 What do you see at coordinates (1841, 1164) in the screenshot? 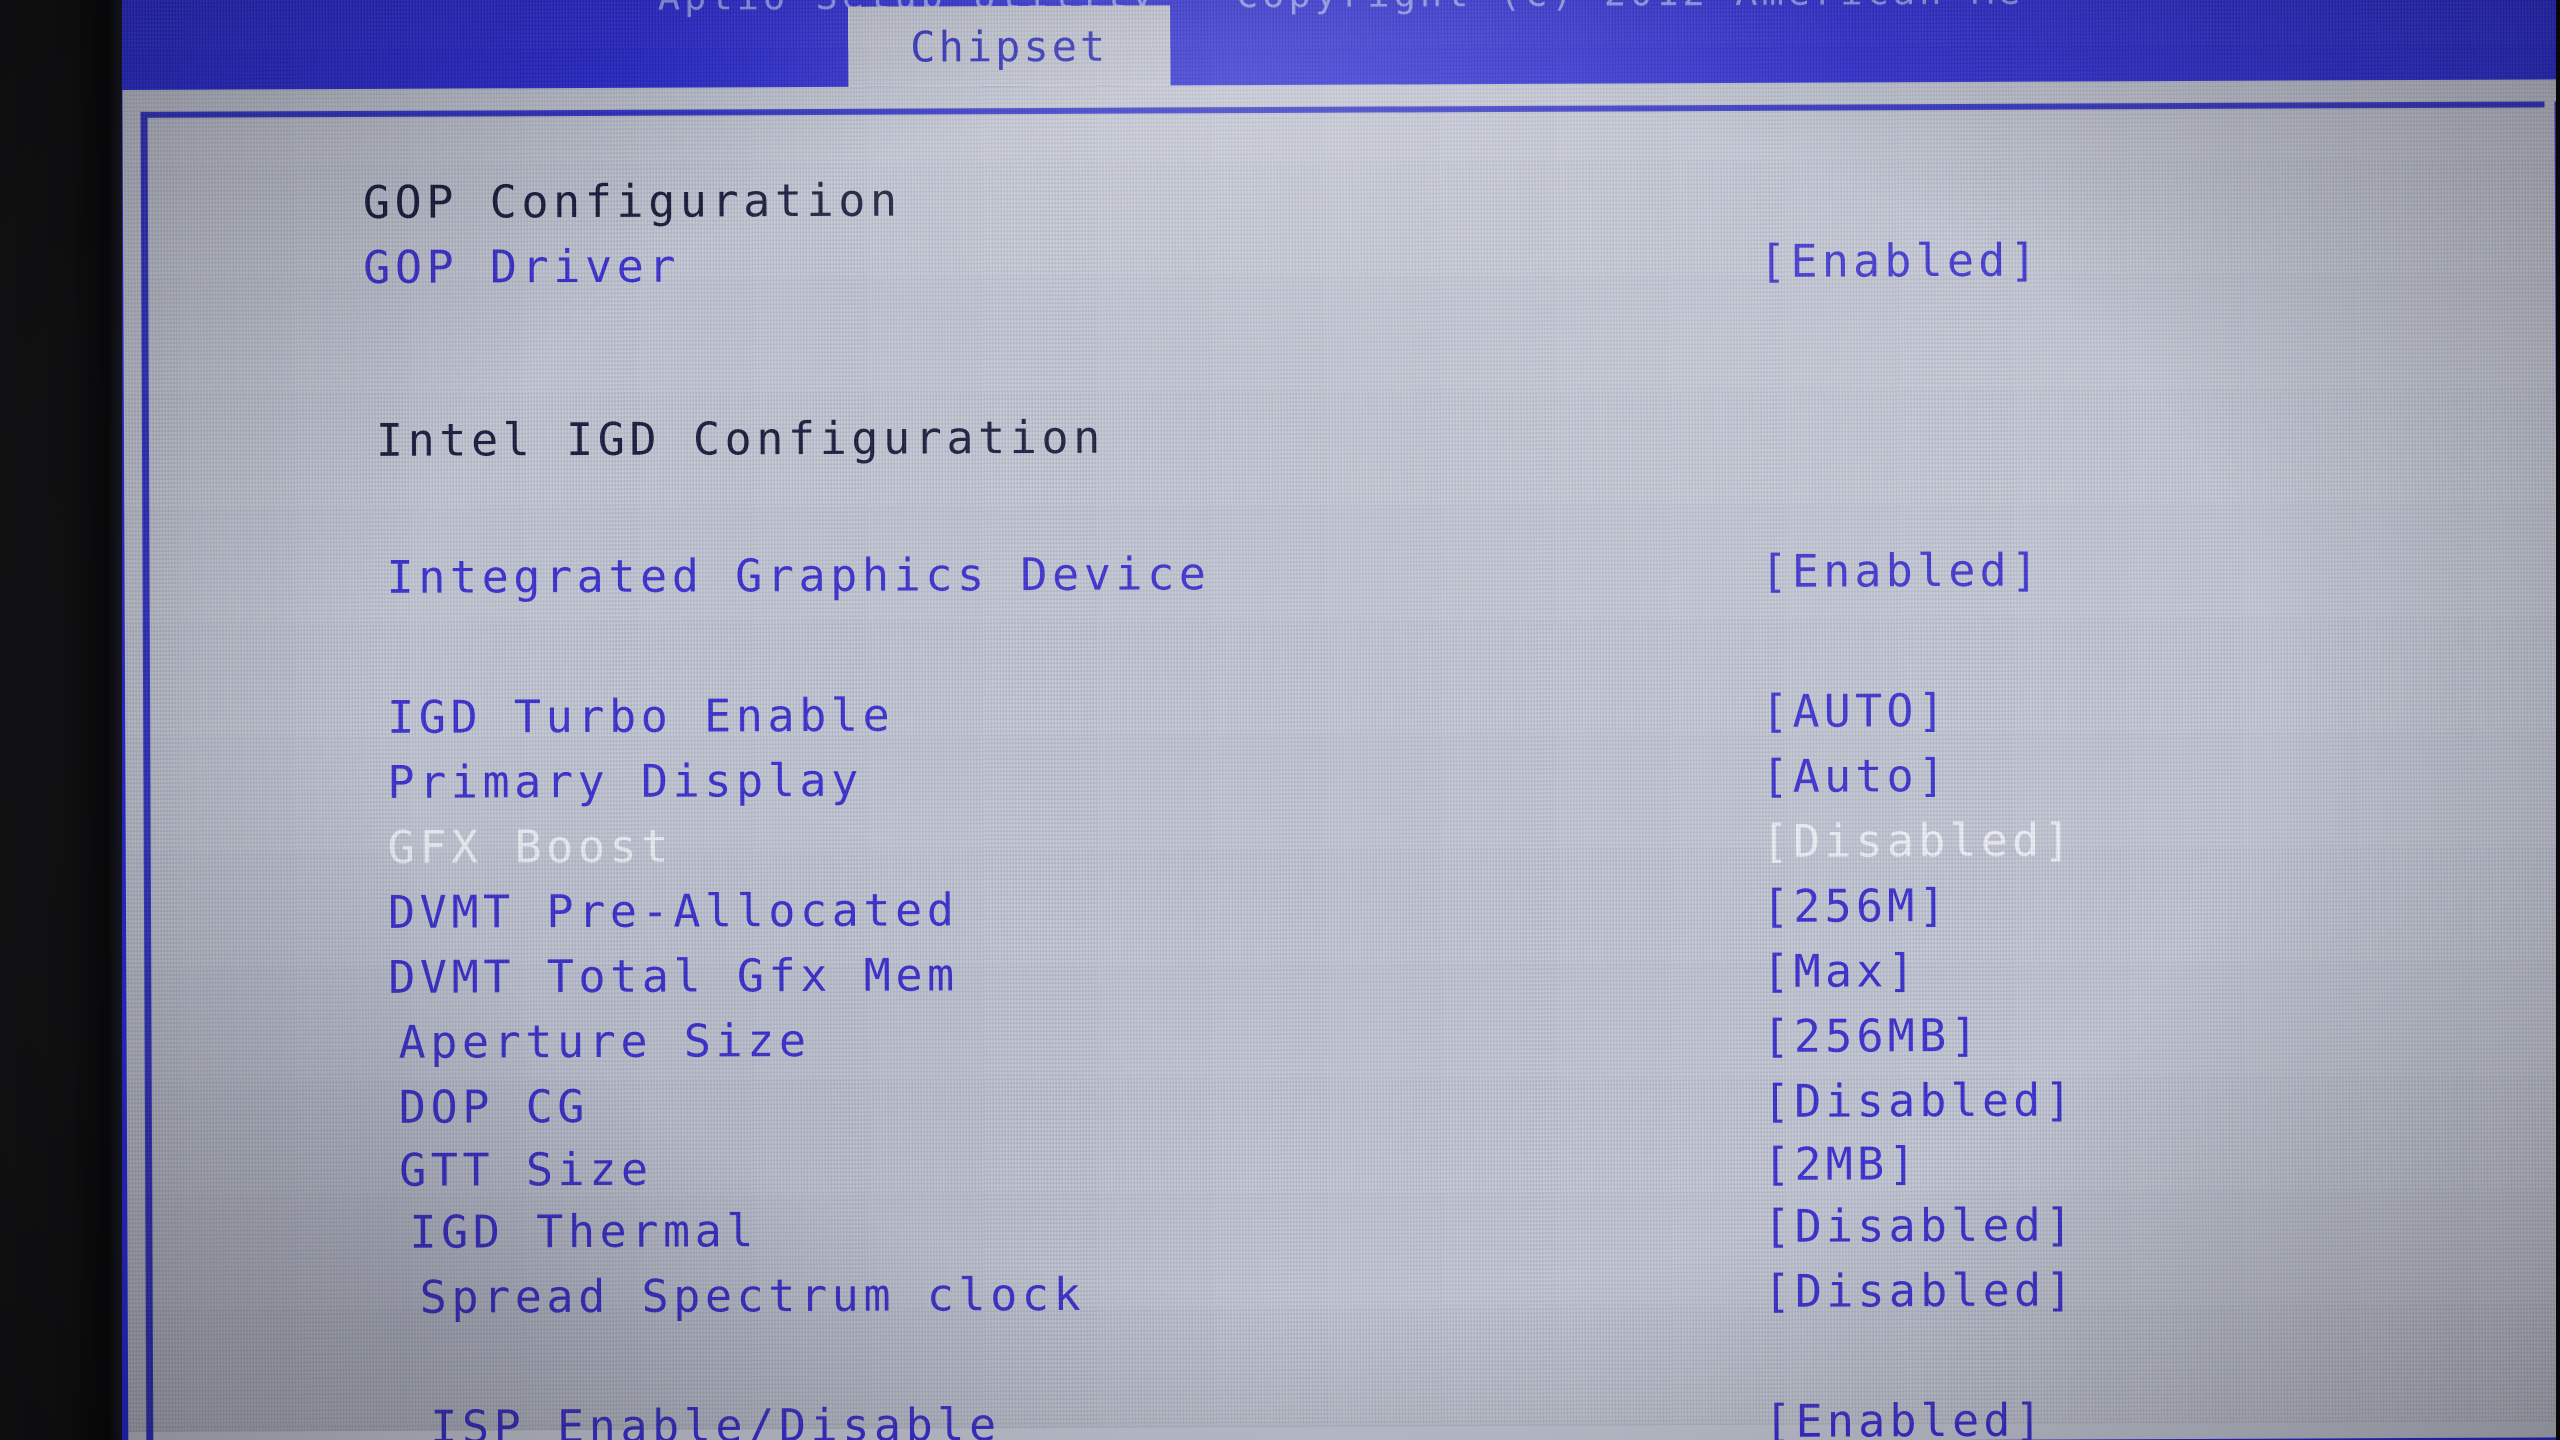
I see `setting-value: [2MB]` at bounding box center [1841, 1164].